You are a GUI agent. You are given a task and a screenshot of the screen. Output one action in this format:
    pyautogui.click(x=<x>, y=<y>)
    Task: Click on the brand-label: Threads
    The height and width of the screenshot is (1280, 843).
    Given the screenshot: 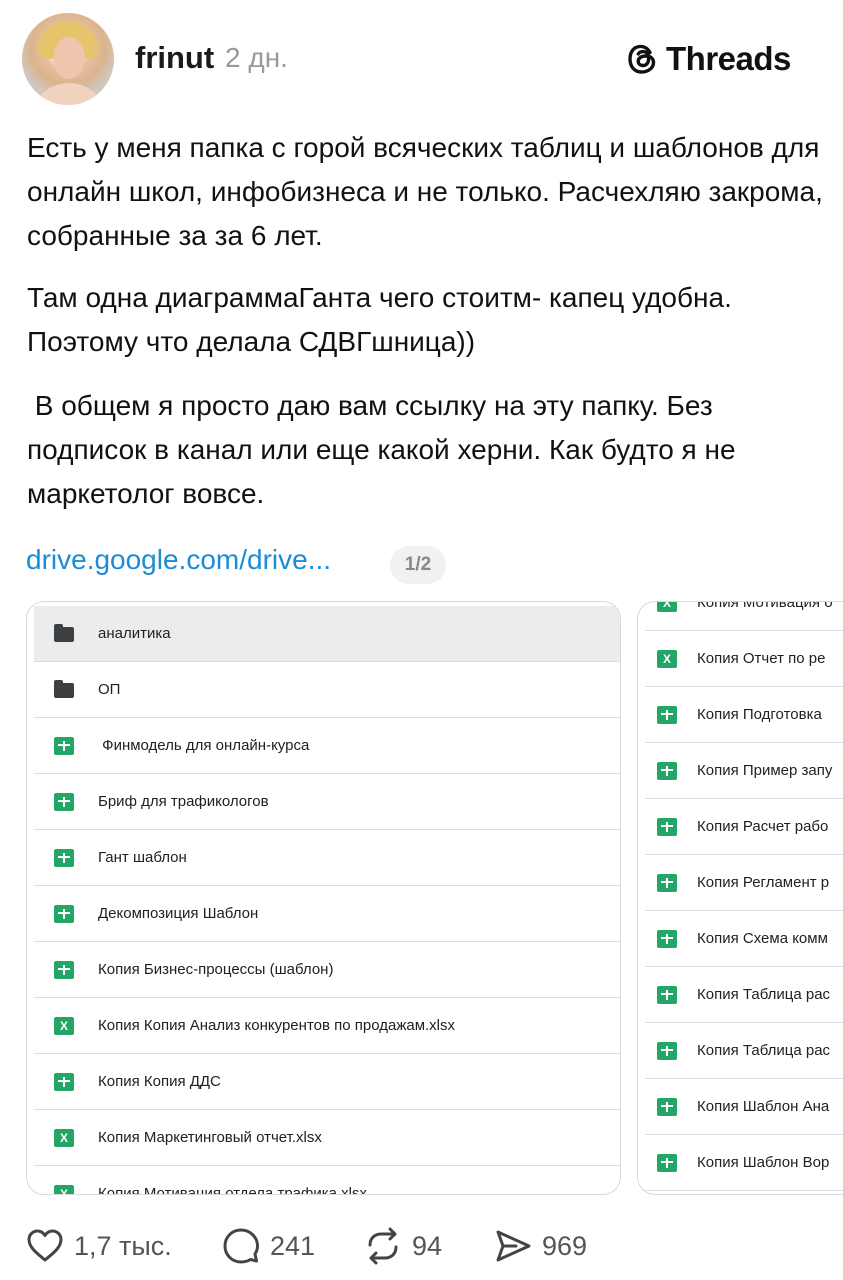 What is the action you would take?
    pyautogui.click(x=728, y=58)
    